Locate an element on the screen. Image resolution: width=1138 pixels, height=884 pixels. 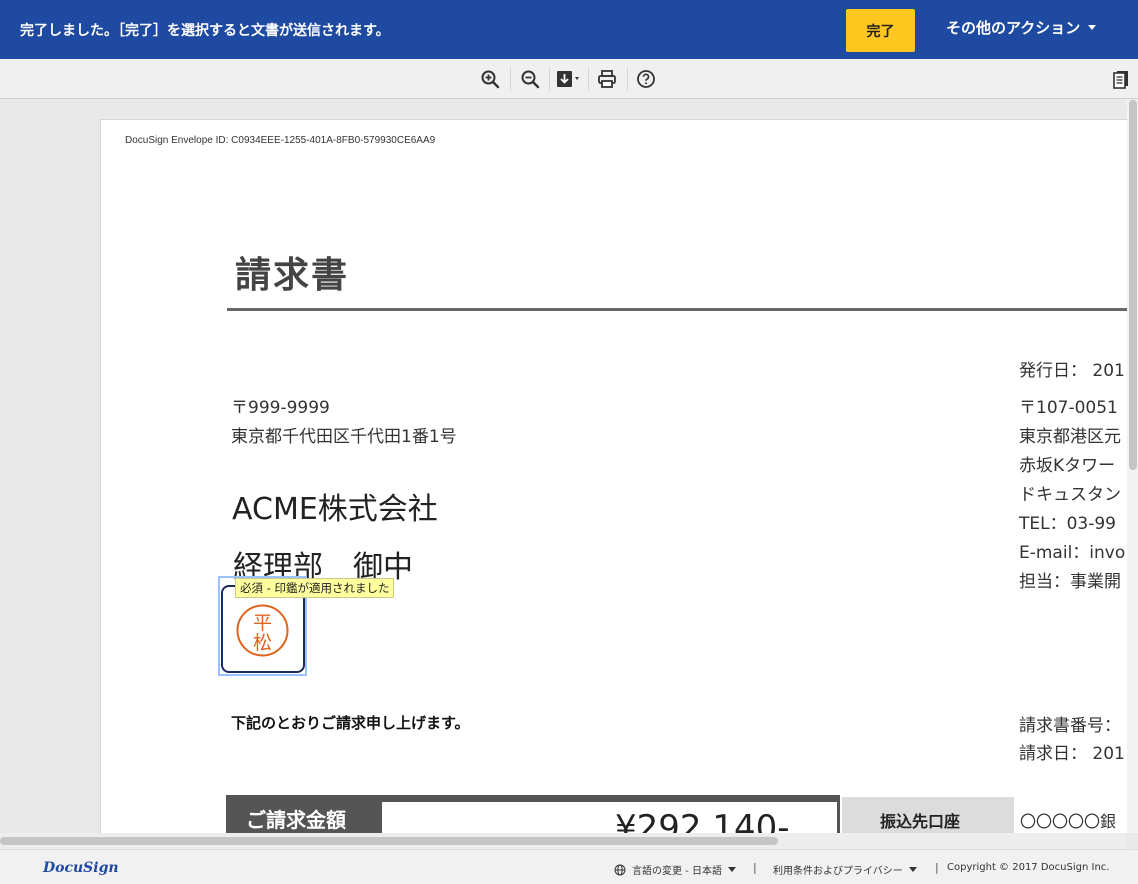
completion-message: 完了しました。［完了］を選択すると文書が送信されます。 is located at coordinates (205, 31).